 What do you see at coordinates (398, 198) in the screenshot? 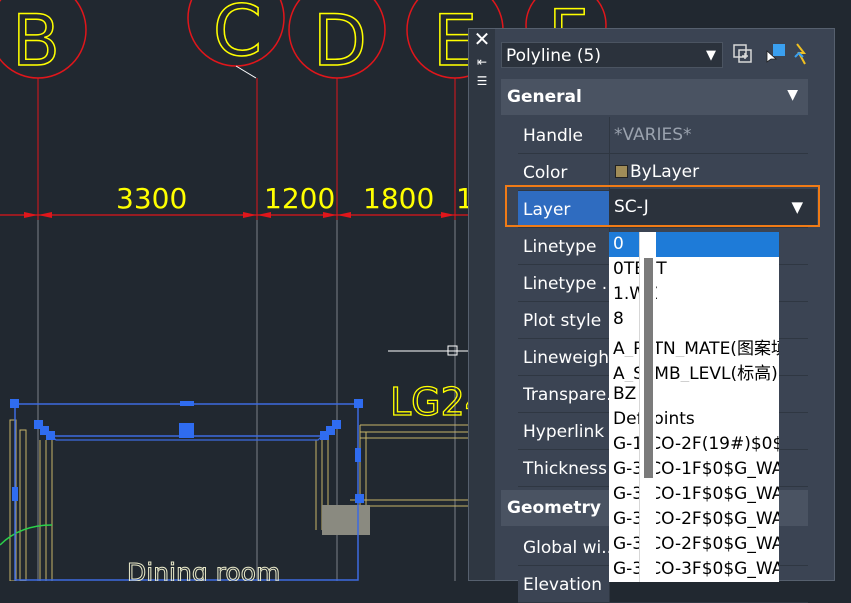
I see `dim-text-1800: 1800` at bounding box center [398, 198].